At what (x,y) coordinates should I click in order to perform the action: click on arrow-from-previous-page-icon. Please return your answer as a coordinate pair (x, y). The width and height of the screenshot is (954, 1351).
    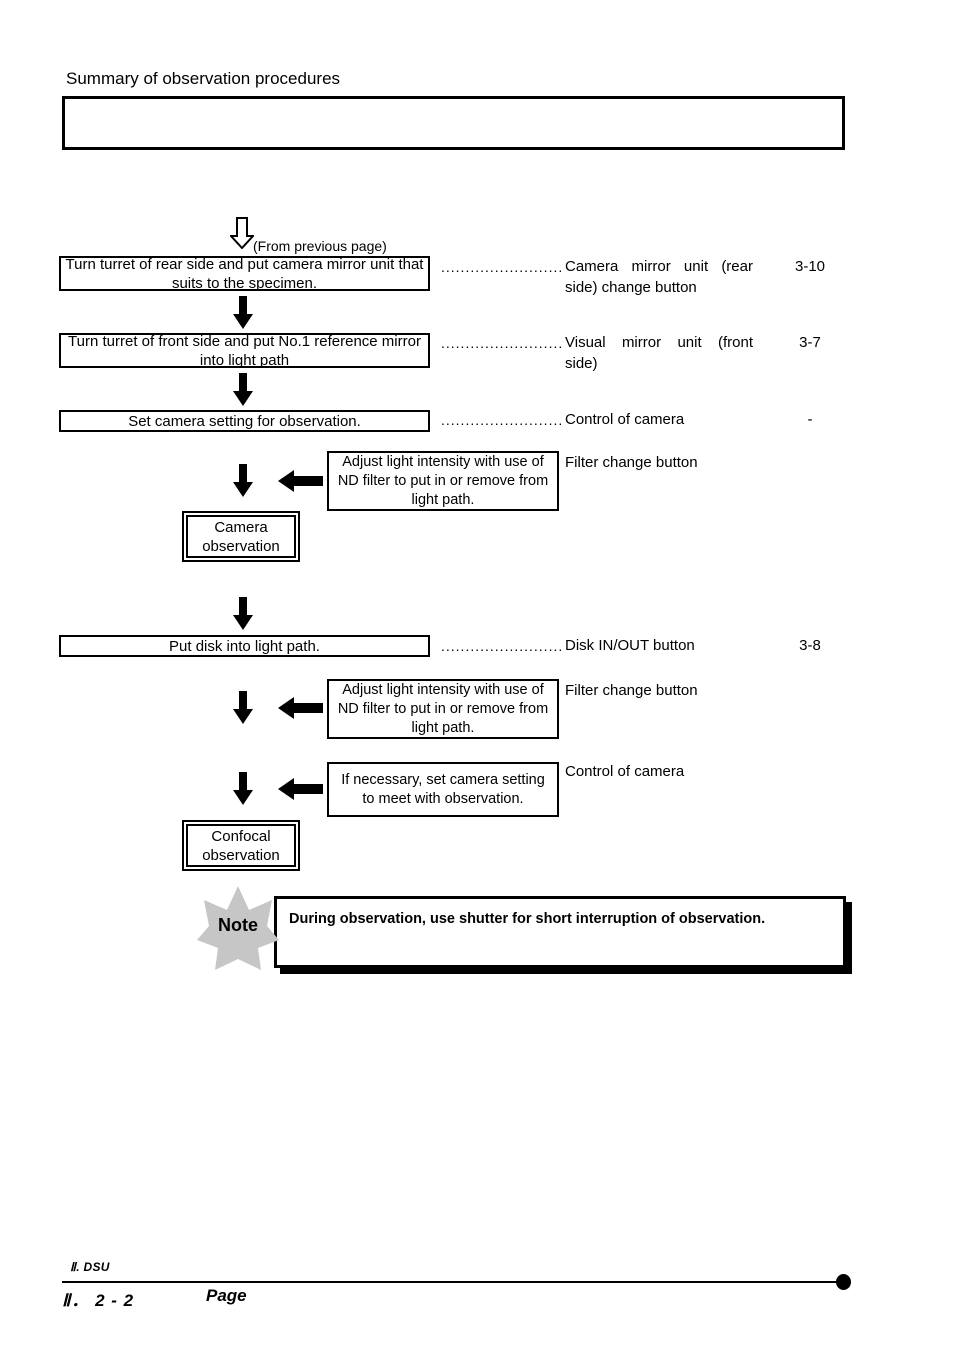
    Looking at the image, I should click on (242, 233).